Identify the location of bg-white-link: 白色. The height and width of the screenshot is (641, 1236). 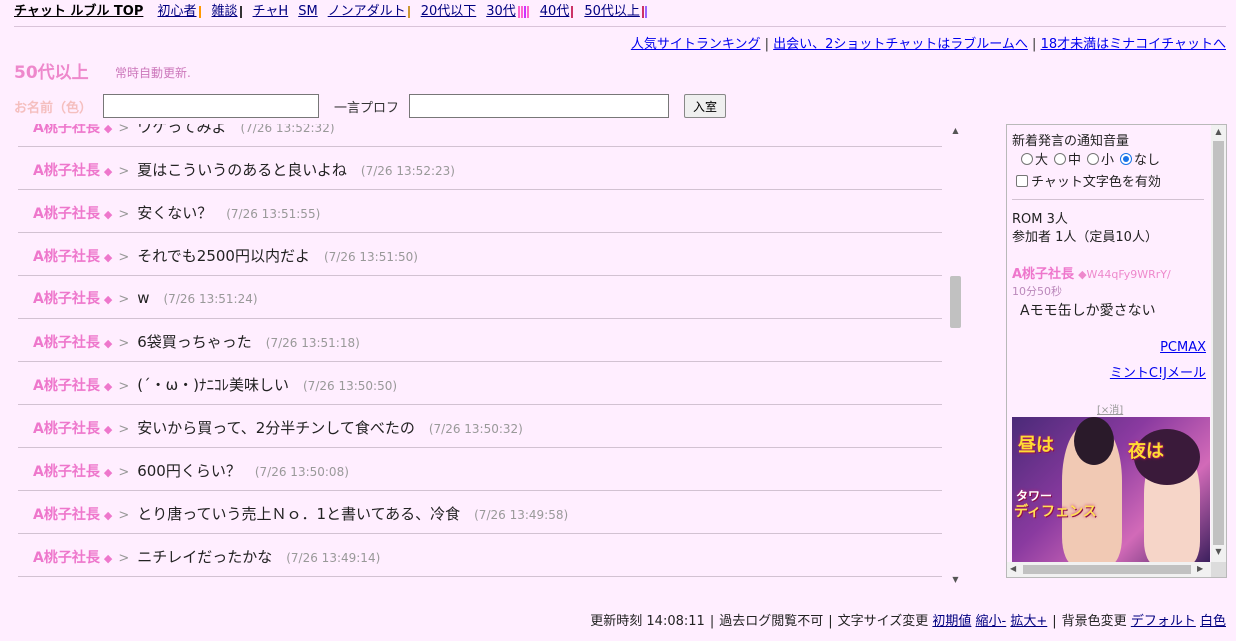
(1213, 621).